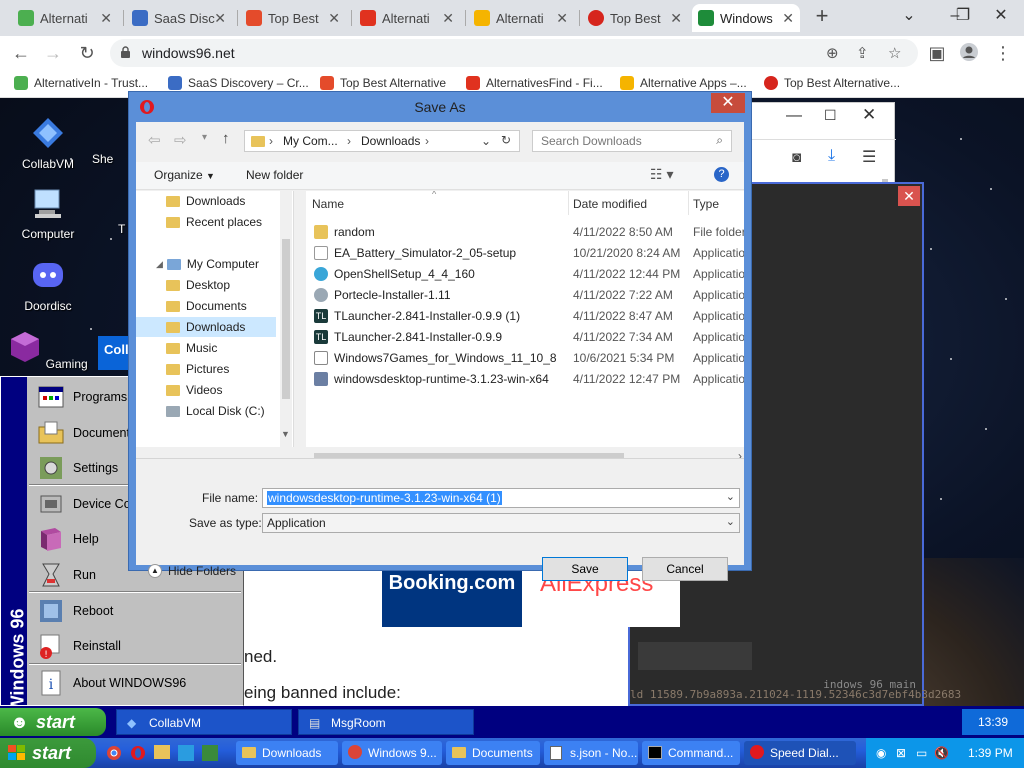 The height and width of the screenshot is (768, 1024). Describe the element at coordinates (215, 411) in the screenshot. I see `nav-item-local-disk: Local Disk (C:)` at that location.